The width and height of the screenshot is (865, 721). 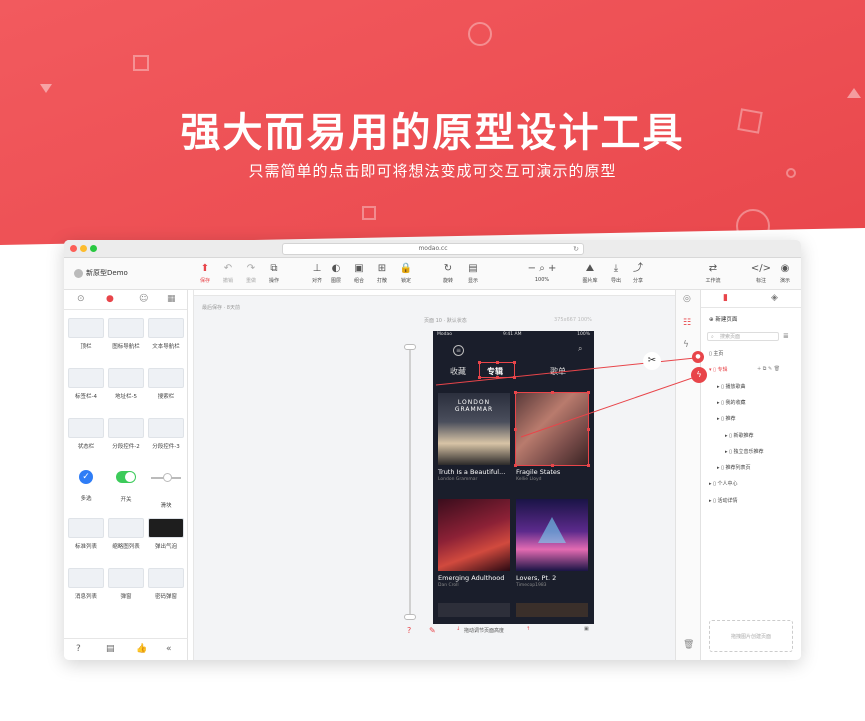 What do you see at coordinates (687, 299) in the screenshot?
I see `settings-icon: ◎` at bounding box center [687, 299].